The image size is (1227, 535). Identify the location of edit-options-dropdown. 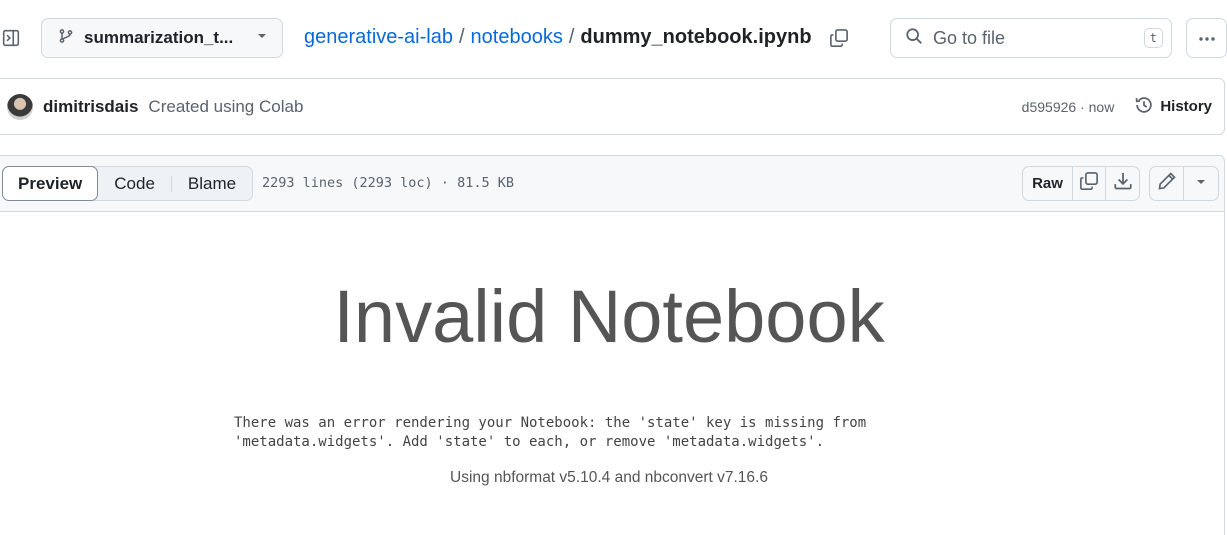
(1201, 183).